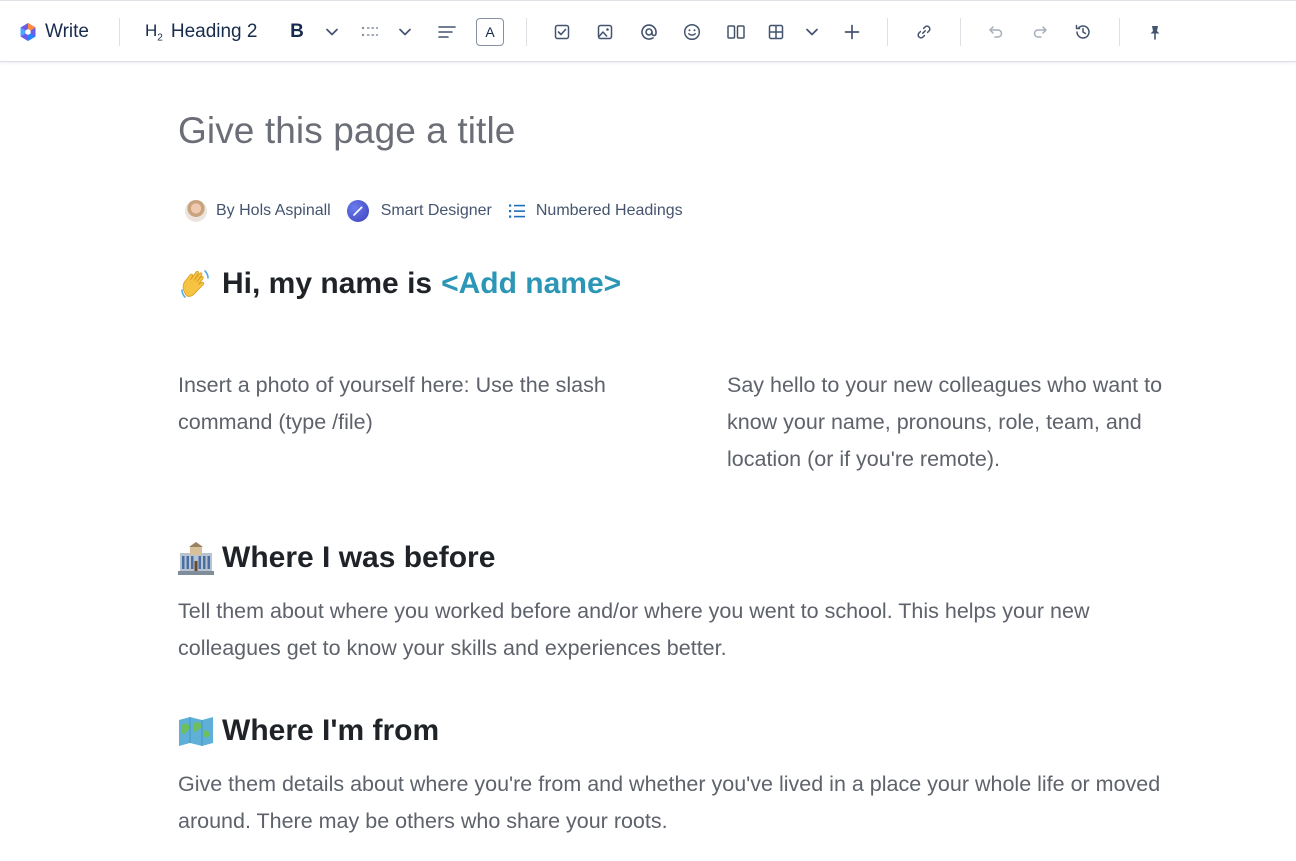 The height and width of the screenshot is (861, 1296). Describe the element at coordinates (812, 32) in the screenshot. I see `table-options-chevron-down-icon` at that location.